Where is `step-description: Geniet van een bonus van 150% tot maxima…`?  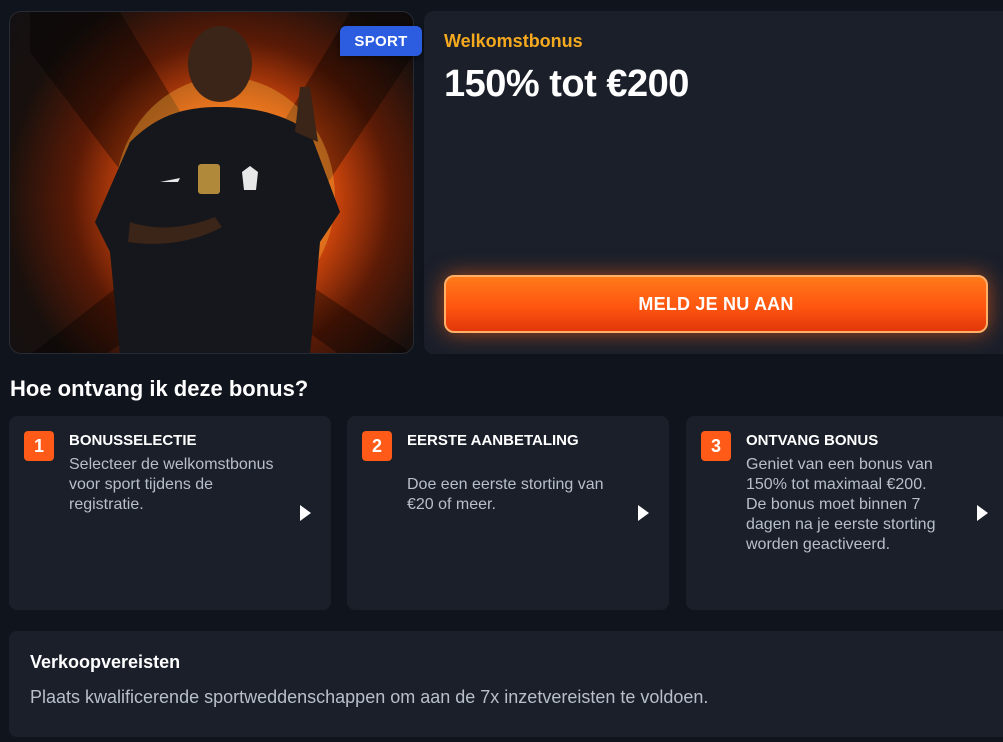
step-description: Geniet van een bonus van 150% tot maxima… is located at coordinates (841, 504).